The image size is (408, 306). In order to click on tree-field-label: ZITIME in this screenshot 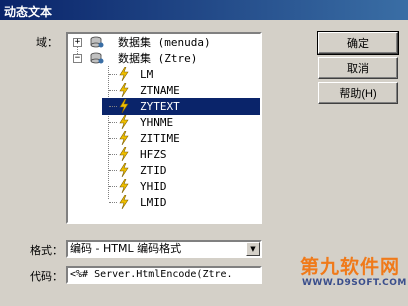, I will do `click(160, 138)`.